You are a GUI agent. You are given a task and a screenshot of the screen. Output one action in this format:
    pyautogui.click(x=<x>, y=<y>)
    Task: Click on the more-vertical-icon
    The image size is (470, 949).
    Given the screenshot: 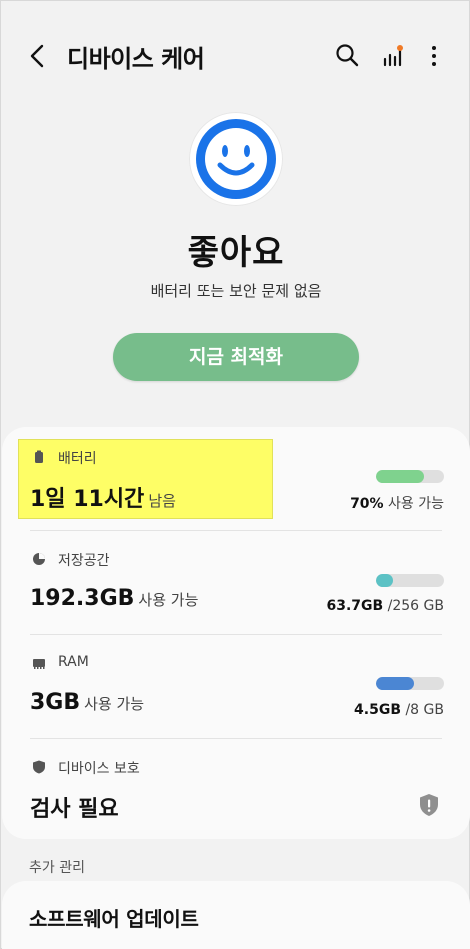 What is the action you would take?
    pyautogui.click(x=434, y=56)
    